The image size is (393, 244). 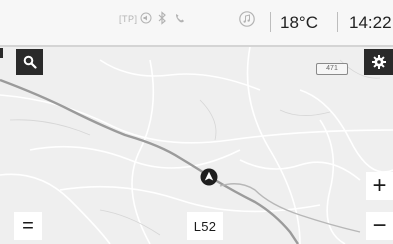 I want to click on current-position-marker, so click(x=209, y=177).